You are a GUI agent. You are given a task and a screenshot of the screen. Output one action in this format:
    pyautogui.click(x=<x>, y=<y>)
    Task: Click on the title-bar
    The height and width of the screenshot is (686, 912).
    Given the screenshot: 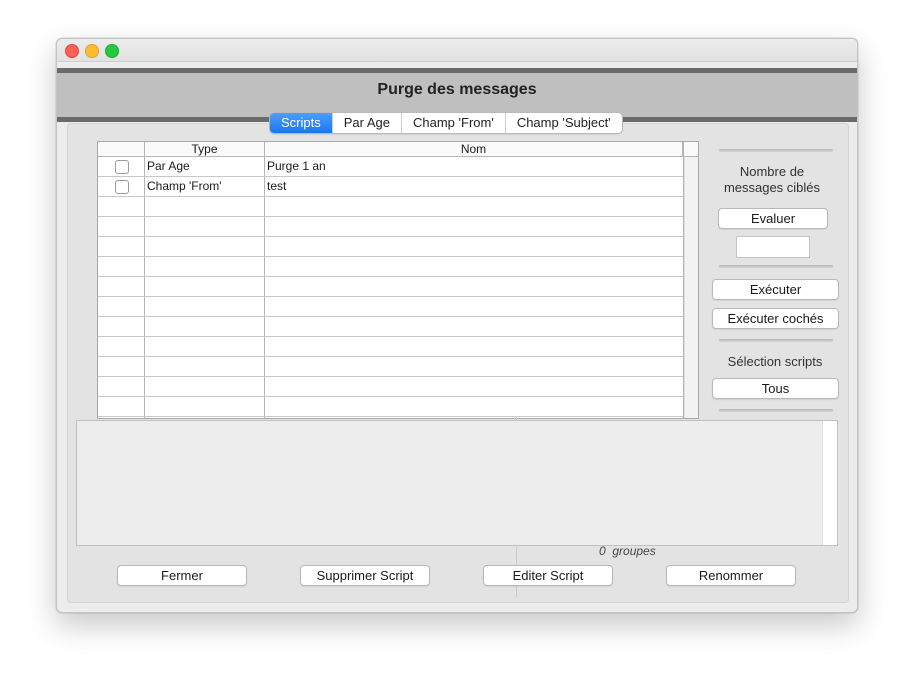 What is the action you would take?
    pyautogui.click(x=457, y=50)
    